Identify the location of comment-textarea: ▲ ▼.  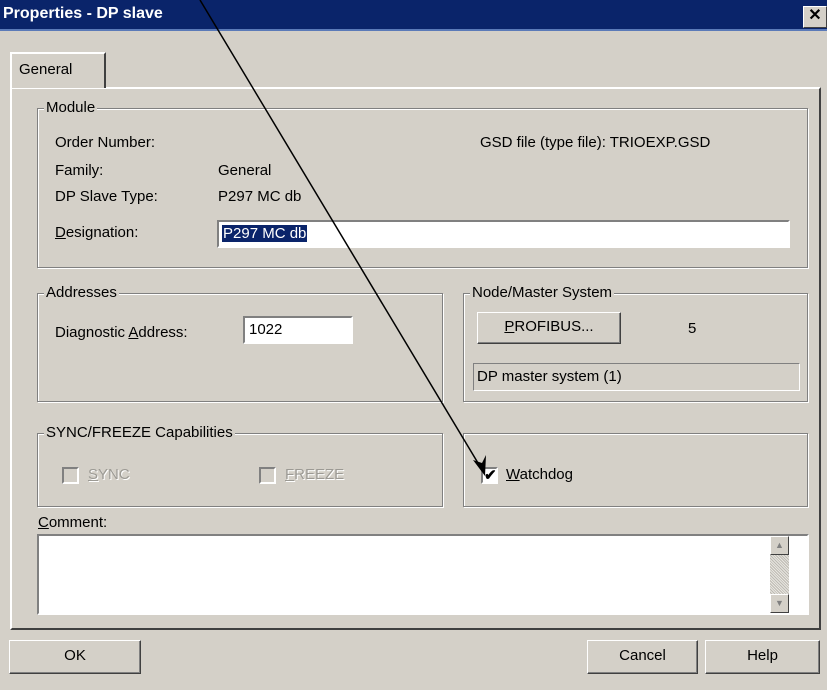
(423, 574).